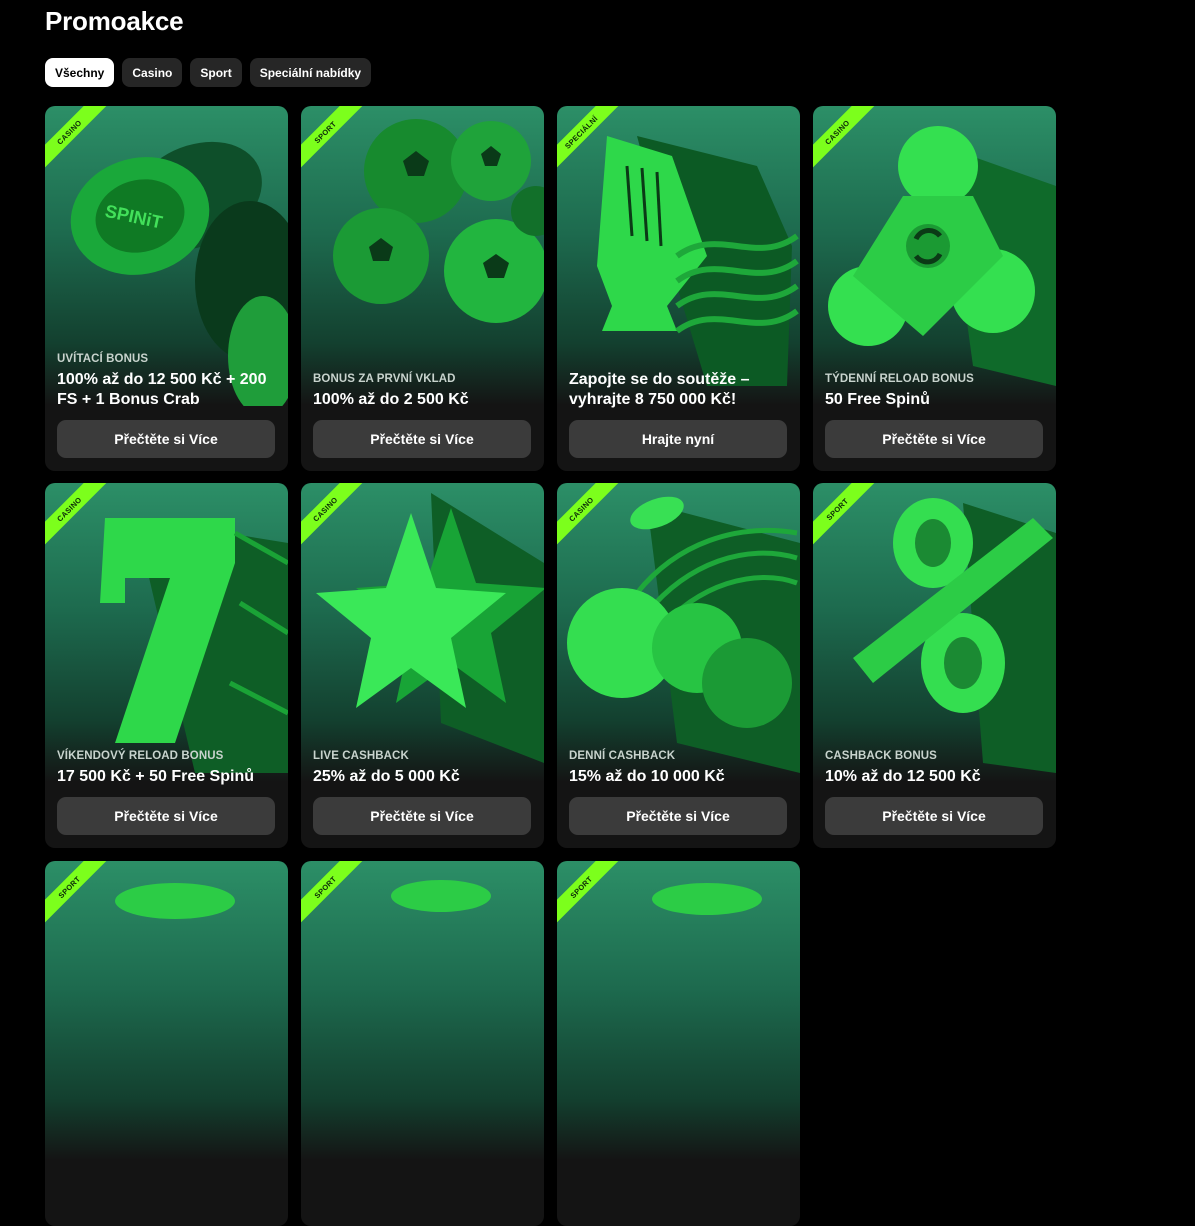 Image resolution: width=1195 pixels, height=1226 pixels. Describe the element at coordinates (942, 256) in the screenshot. I see `fidget-spinner-illustration` at that location.